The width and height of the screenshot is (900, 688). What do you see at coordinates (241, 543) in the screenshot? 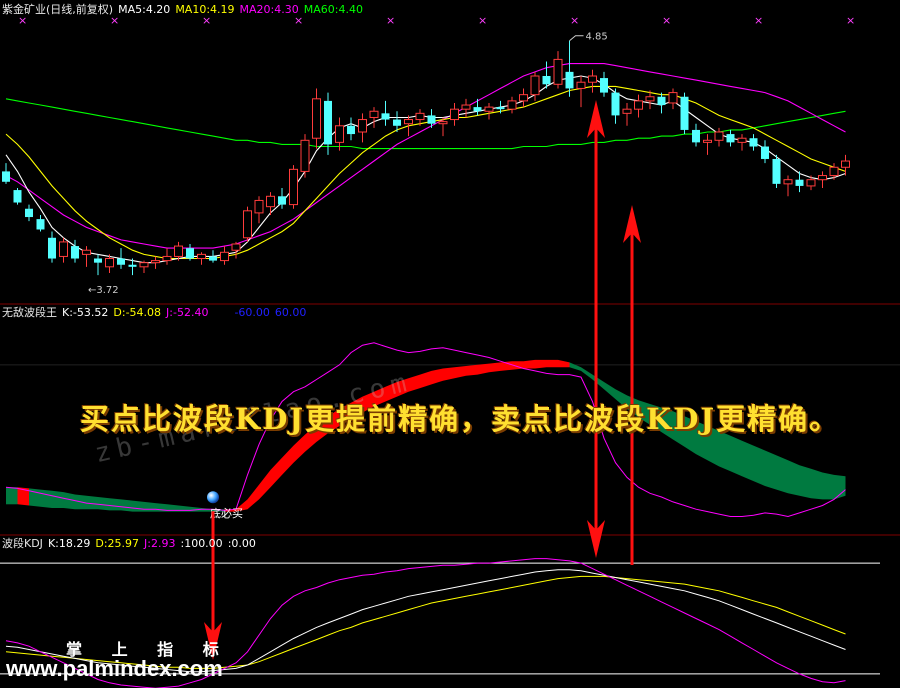
I see `kdj-0-label: :0.00` at bounding box center [241, 543].